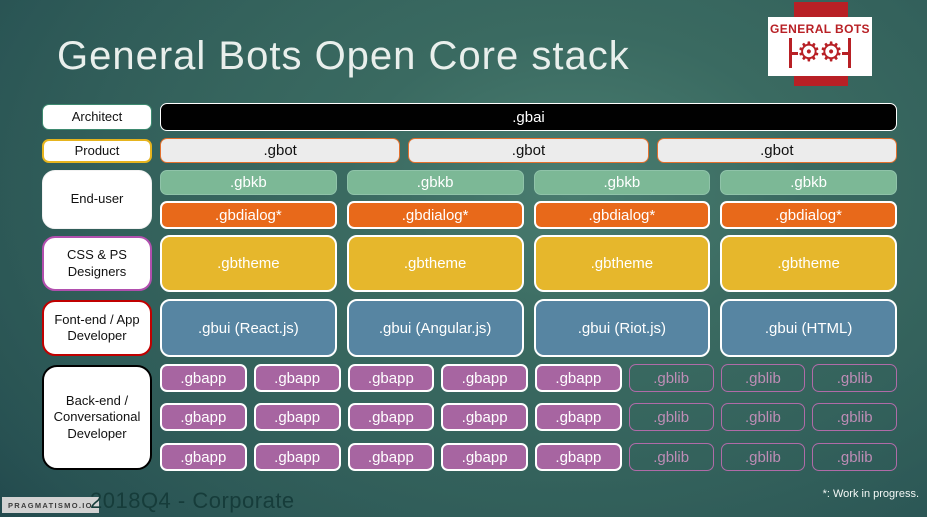 The width and height of the screenshot is (927, 517). I want to click on layer-gbot: .gbot .gbot .gbot, so click(528, 150).